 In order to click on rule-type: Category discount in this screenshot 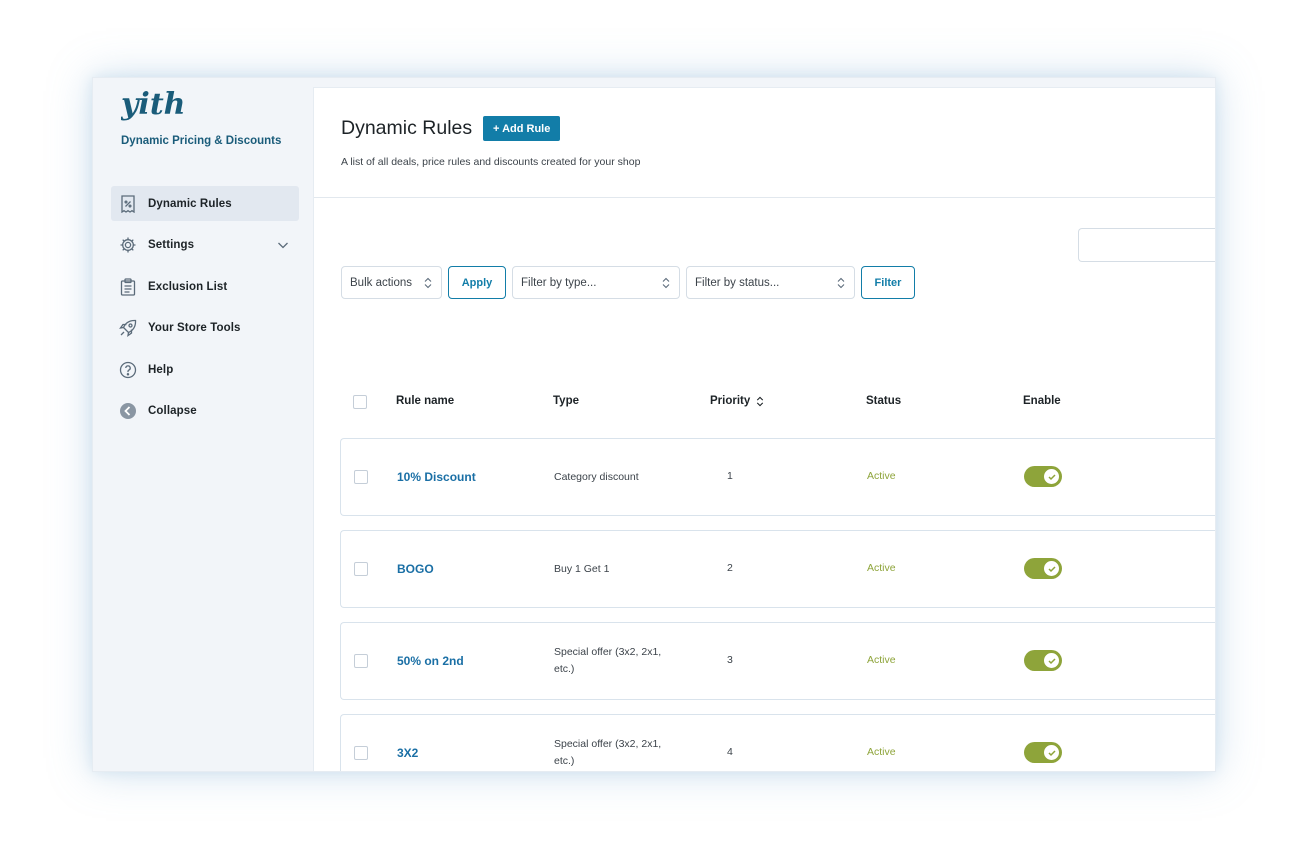, I will do `click(596, 477)`.